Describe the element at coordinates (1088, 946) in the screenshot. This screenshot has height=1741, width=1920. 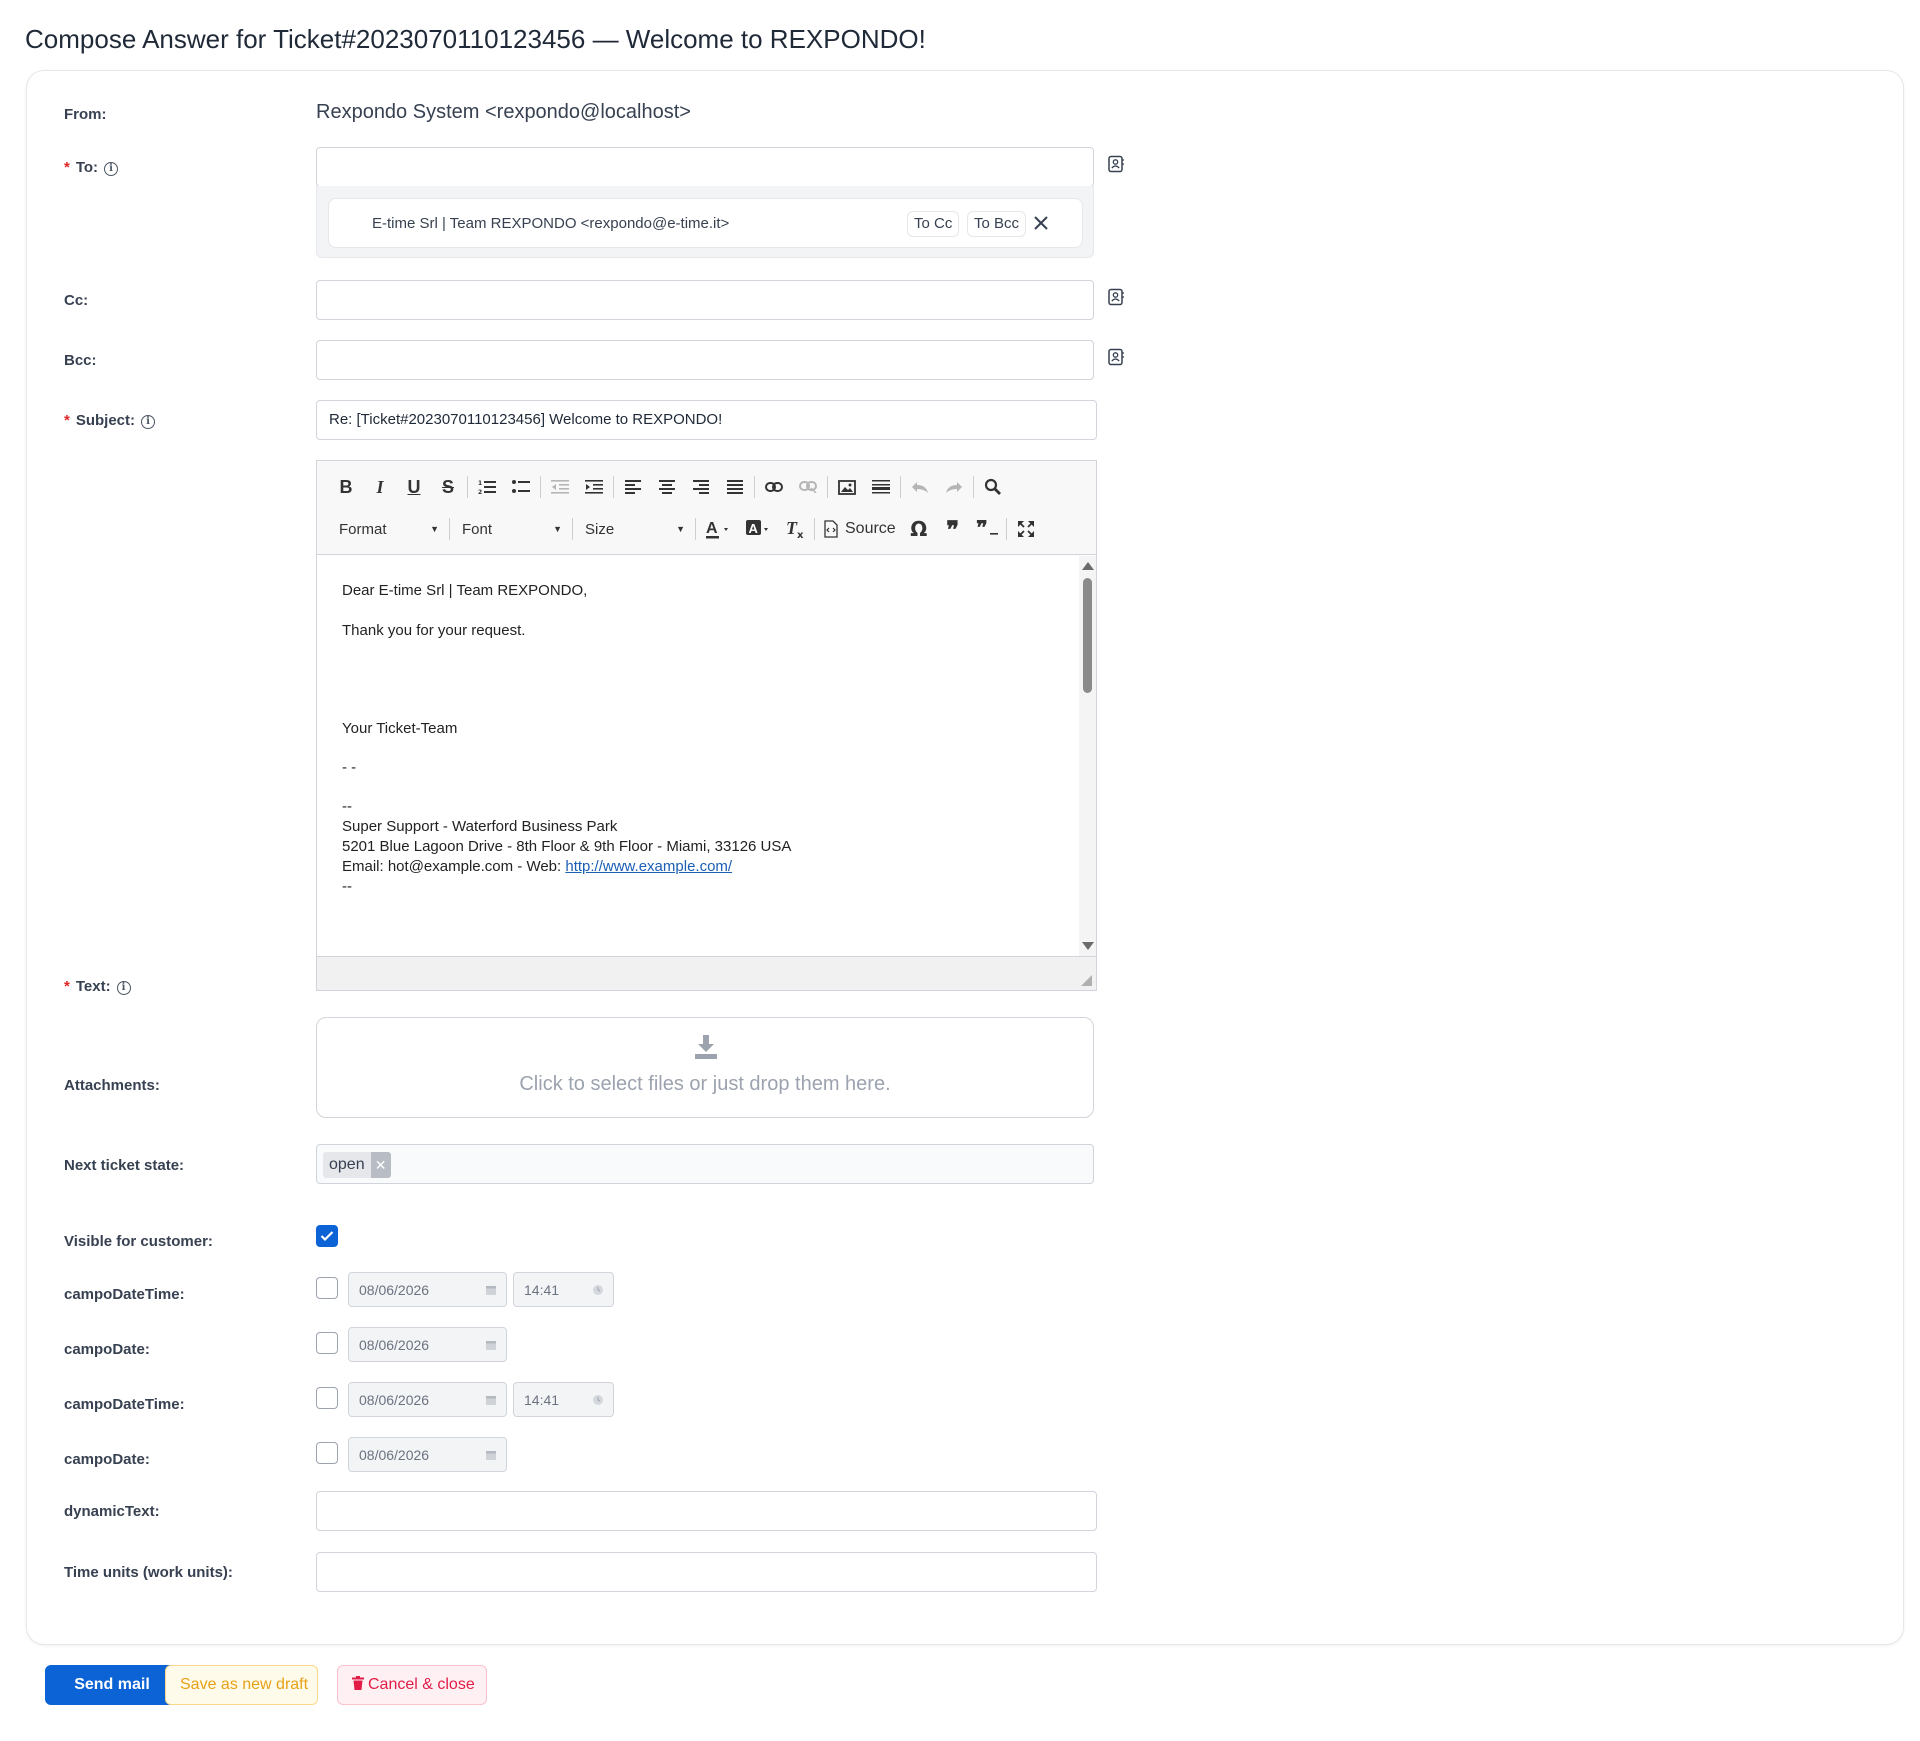
I see `scroll-down-icon` at that location.